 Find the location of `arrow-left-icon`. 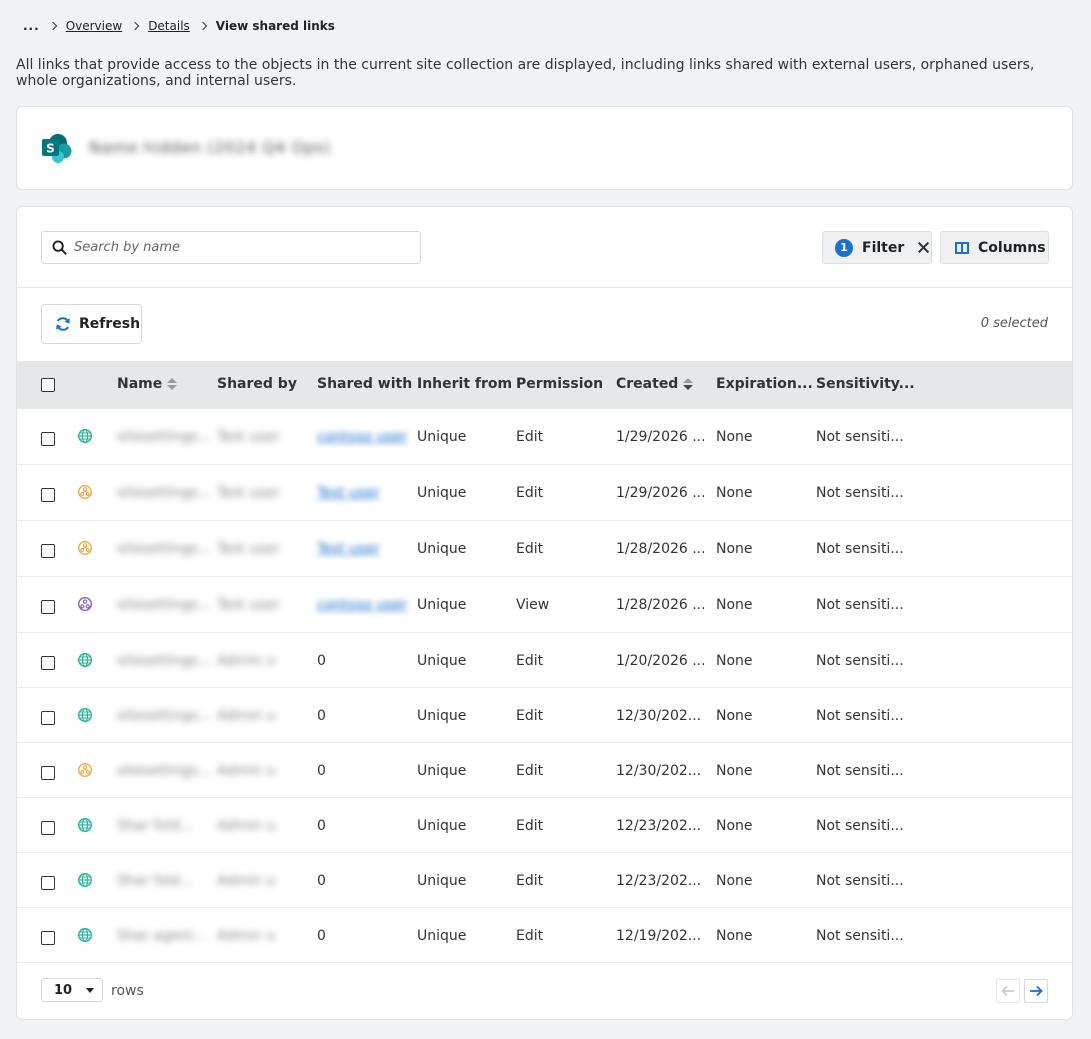

arrow-left-icon is located at coordinates (1007, 991).